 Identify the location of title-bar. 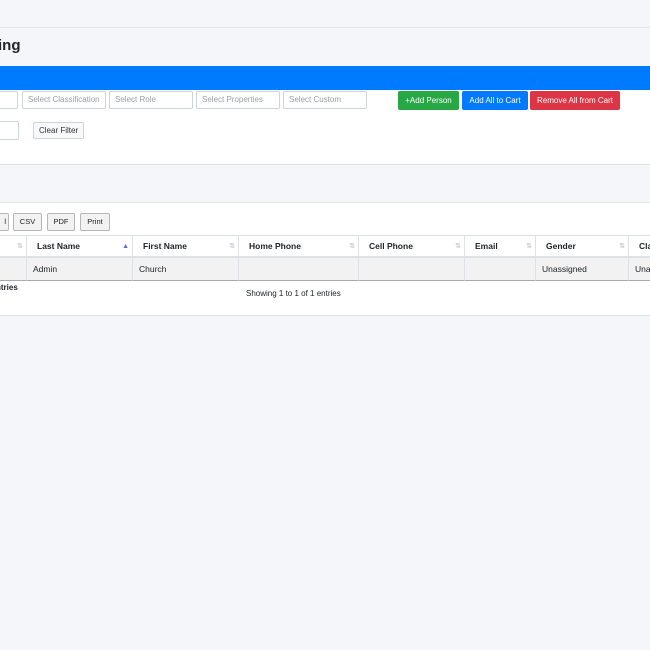
(325, 47).